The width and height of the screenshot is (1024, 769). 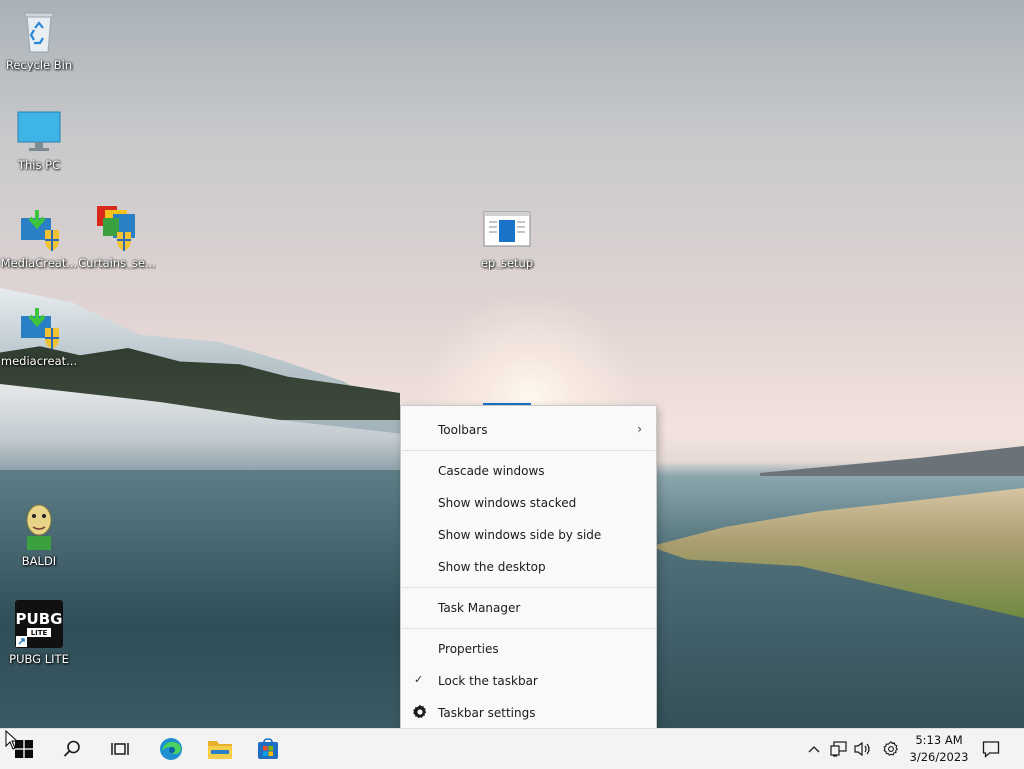 I want to click on edge-button, so click(x=171, y=749).